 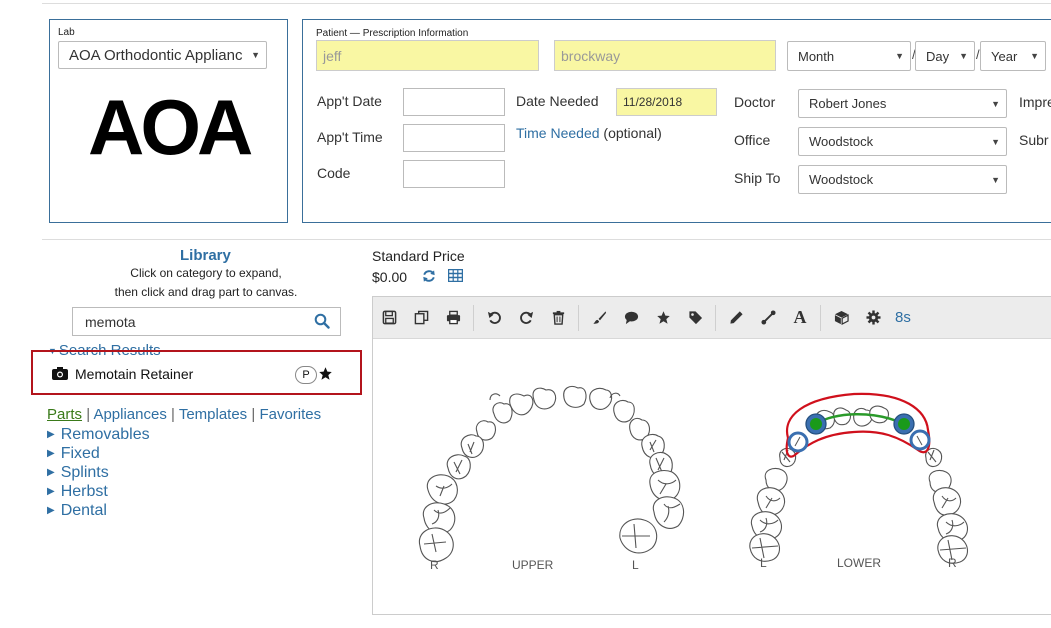 What do you see at coordinates (712, 318) in the screenshot?
I see `editor-toolbar: A 8s` at bounding box center [712, 318].